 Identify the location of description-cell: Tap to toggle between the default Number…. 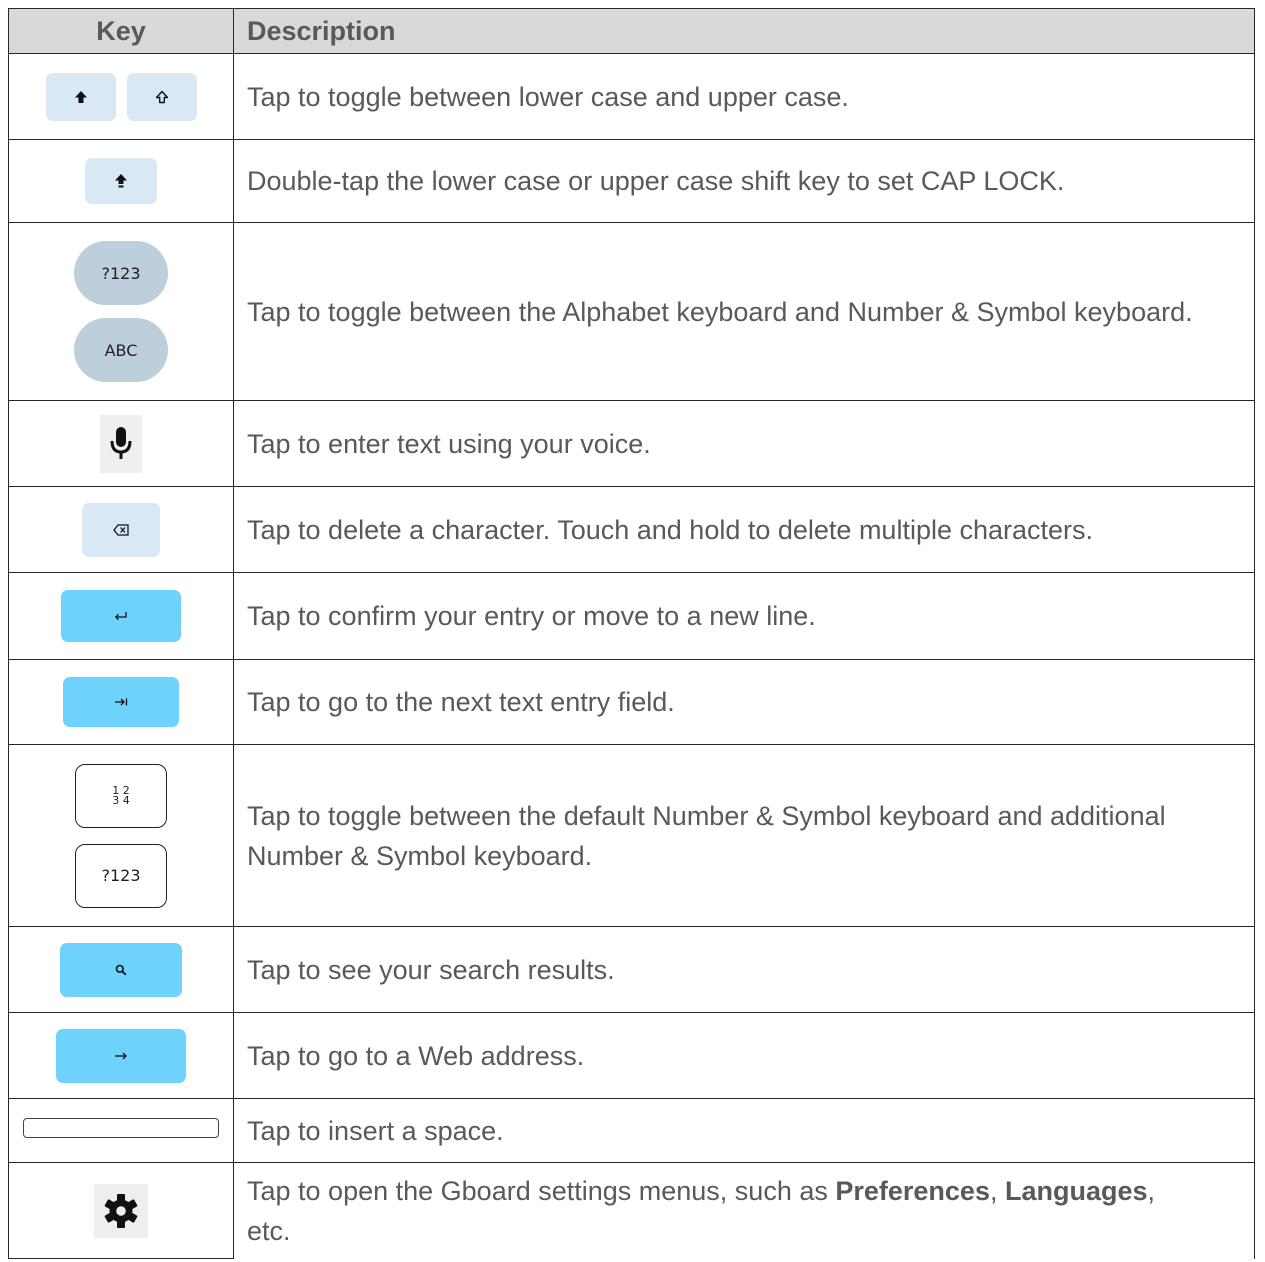
(744, 835).